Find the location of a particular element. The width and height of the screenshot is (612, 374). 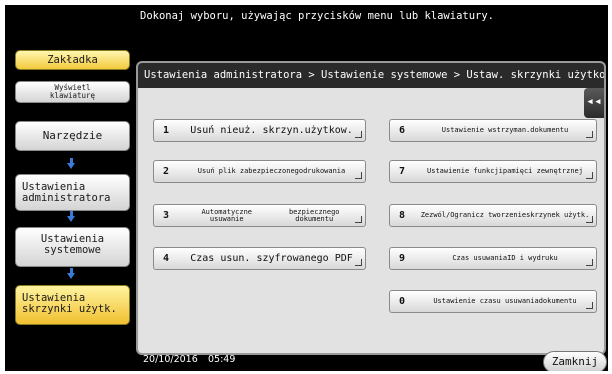

nav-userbox-label-line2: skrzynki użytk. is located at coordinates (69, 309).